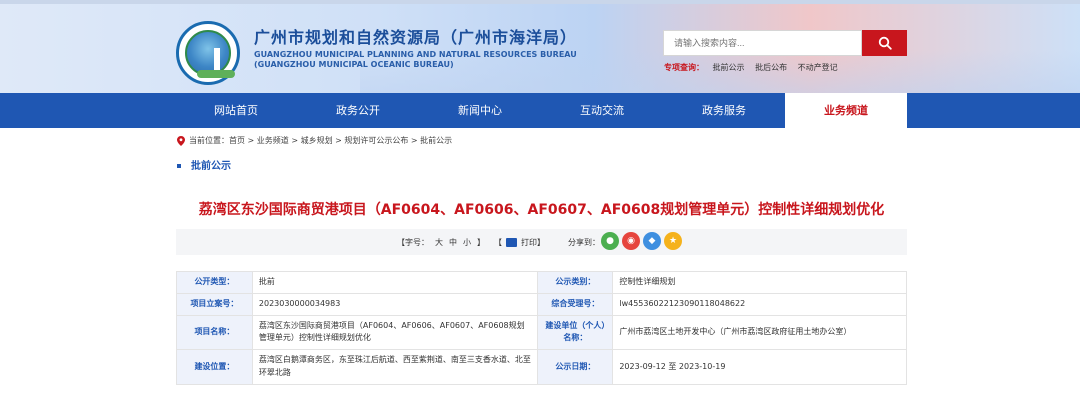 The height and width of the screenshot is (414, 1080). I want to click on qq-icon: ◆, so click(652, 241).